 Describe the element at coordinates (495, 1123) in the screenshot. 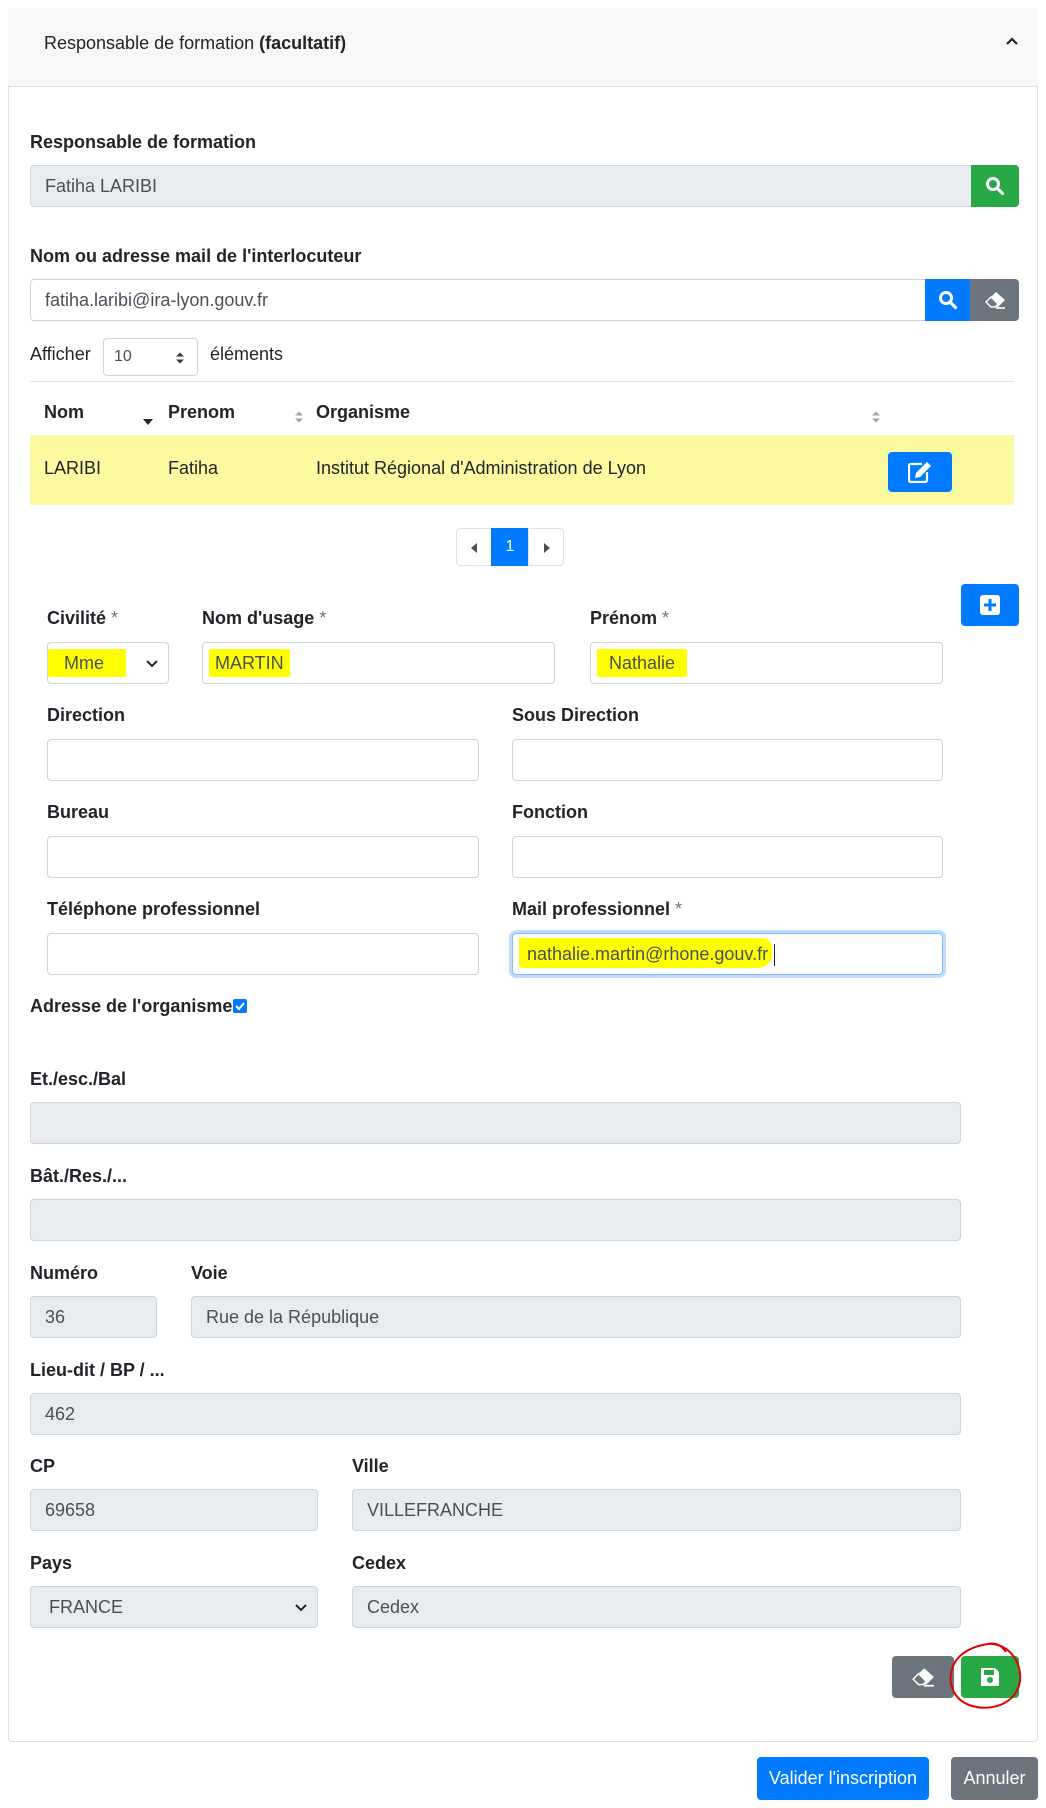

I see `et-esc-bal-input` at that location.